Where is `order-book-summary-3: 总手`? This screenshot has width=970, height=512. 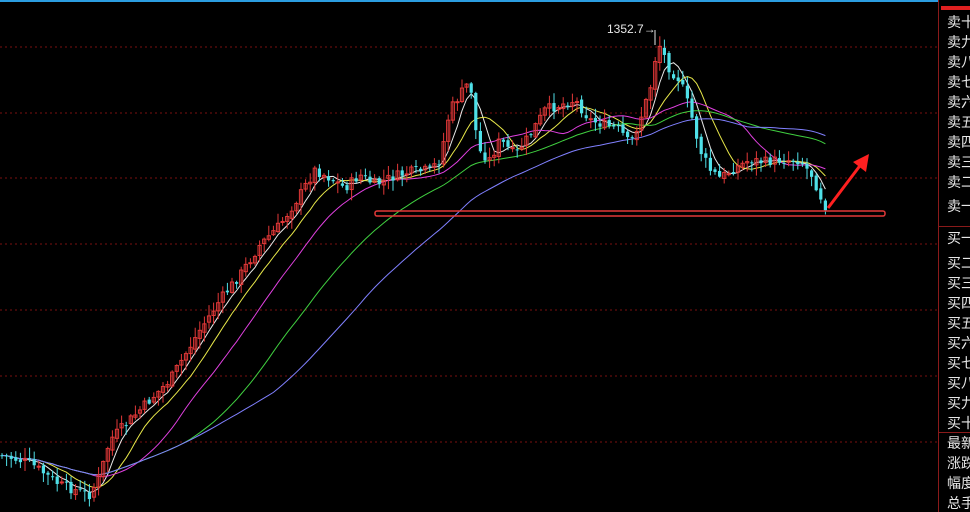
order-book-summary-3: 总手 is located at coordinates (958, 504).